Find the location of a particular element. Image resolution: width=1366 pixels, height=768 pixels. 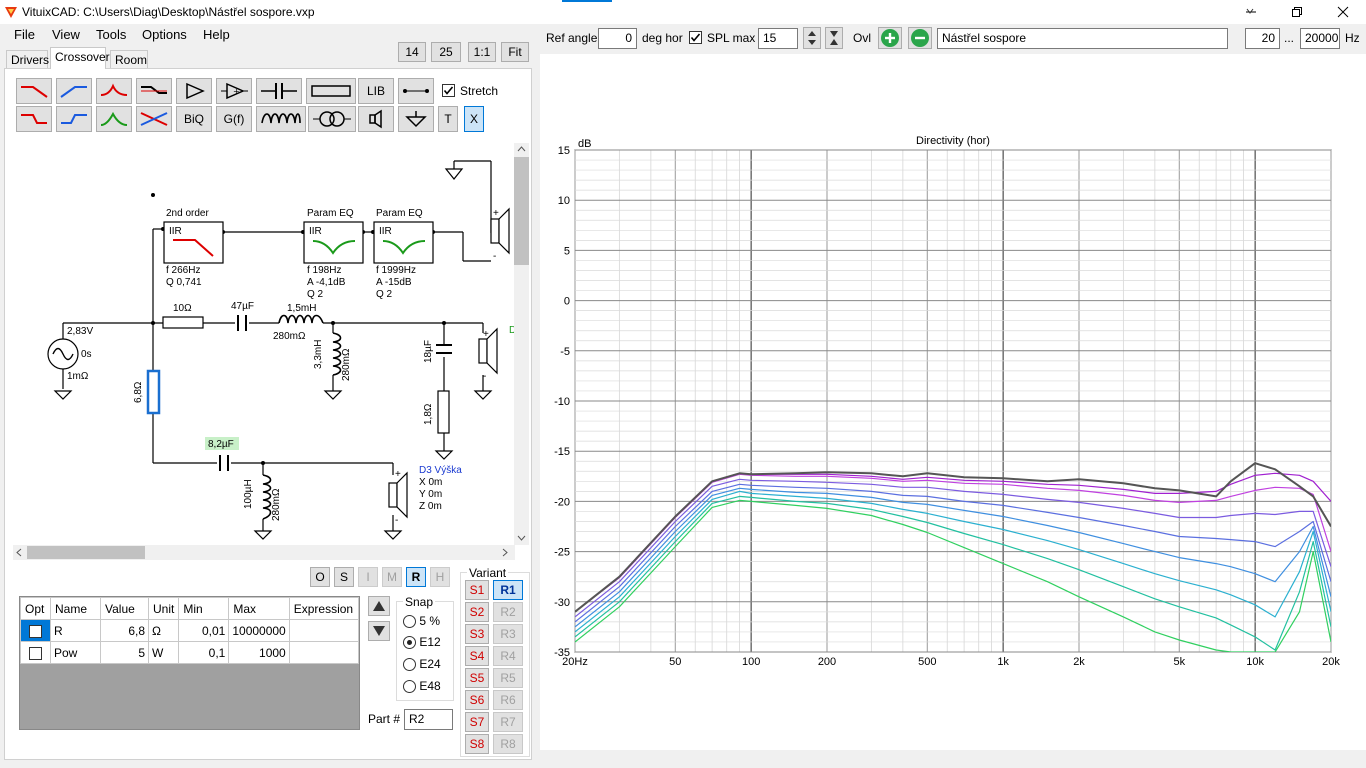

remove-overlay-button is located at coordinates (920, 38).